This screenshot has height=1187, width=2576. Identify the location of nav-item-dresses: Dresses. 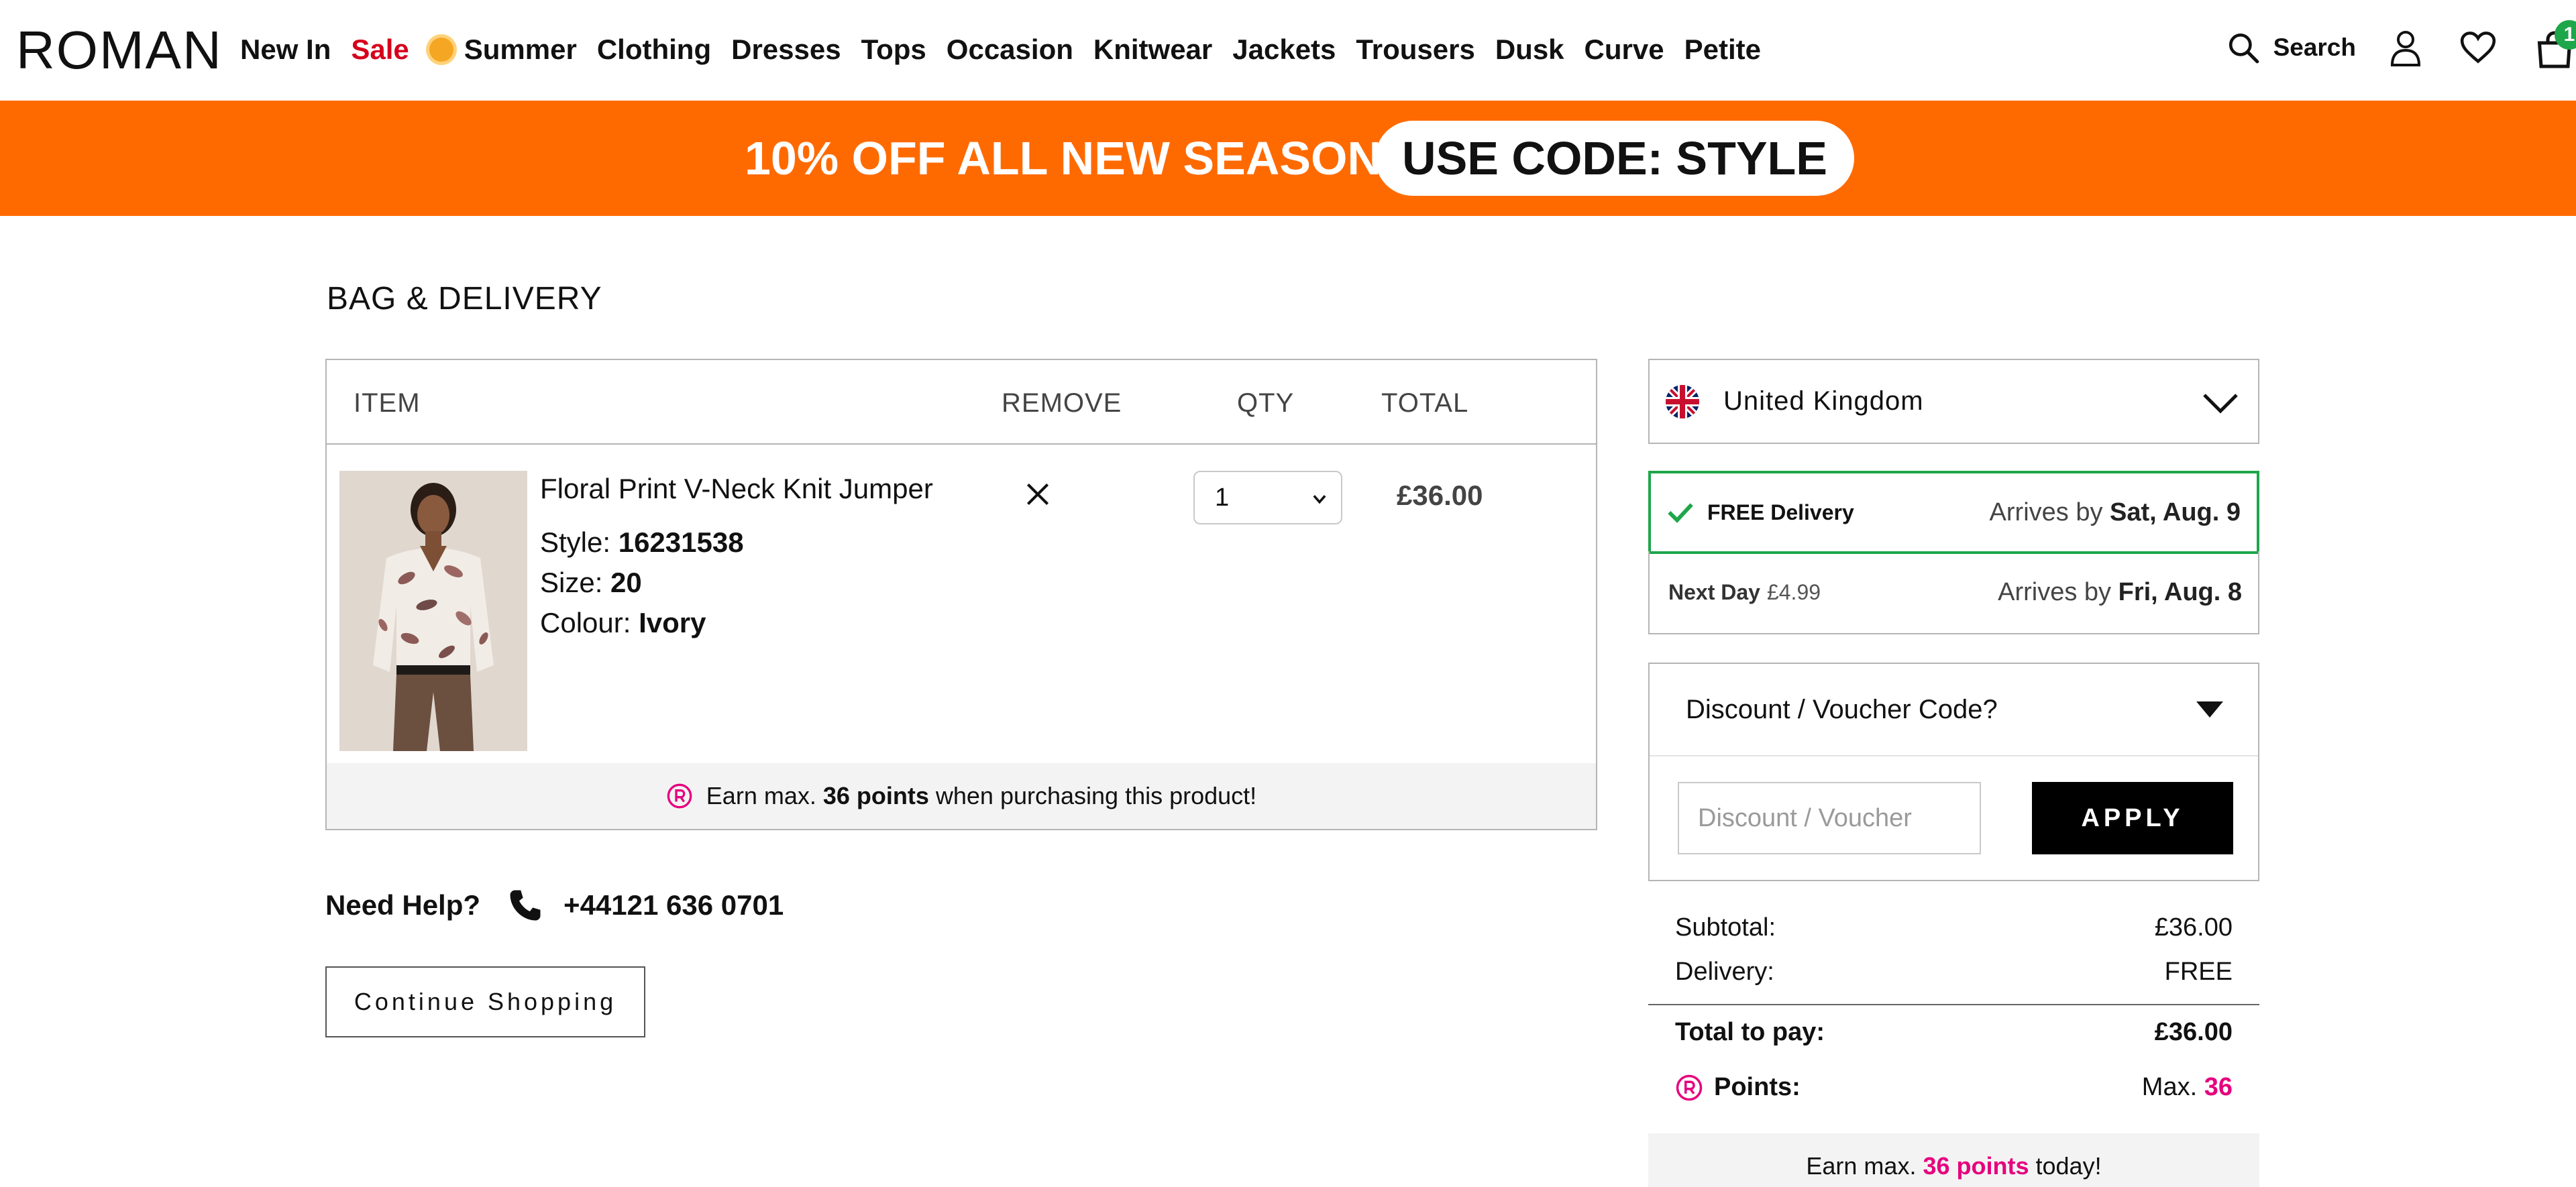
(786, 50).